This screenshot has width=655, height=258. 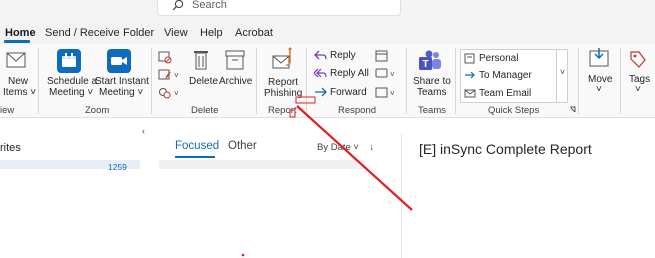 What do you see at coordinates (243, 255) in the screenshot?
I see `annotation-dot` at bounding box center [243, 255].